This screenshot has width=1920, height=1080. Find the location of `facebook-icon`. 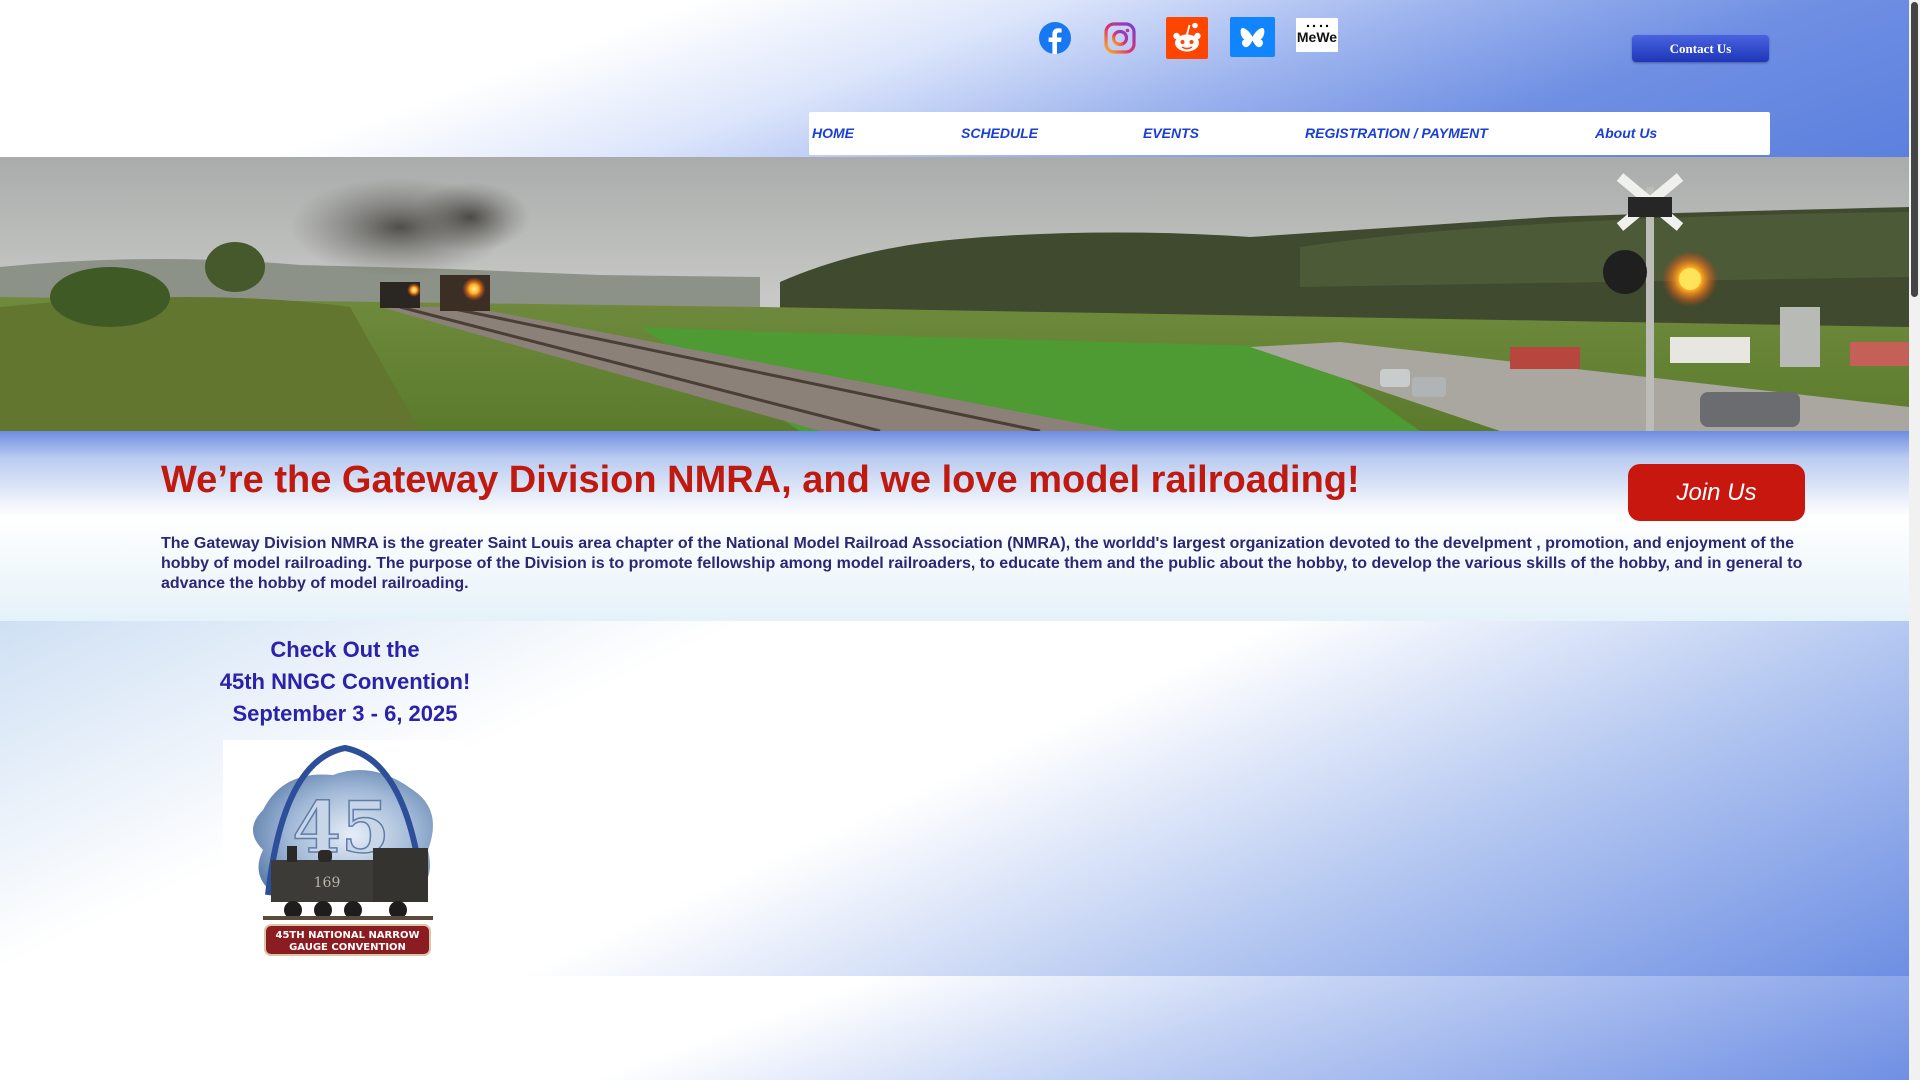

facebook-icon is located at coordinates (1055, 37).